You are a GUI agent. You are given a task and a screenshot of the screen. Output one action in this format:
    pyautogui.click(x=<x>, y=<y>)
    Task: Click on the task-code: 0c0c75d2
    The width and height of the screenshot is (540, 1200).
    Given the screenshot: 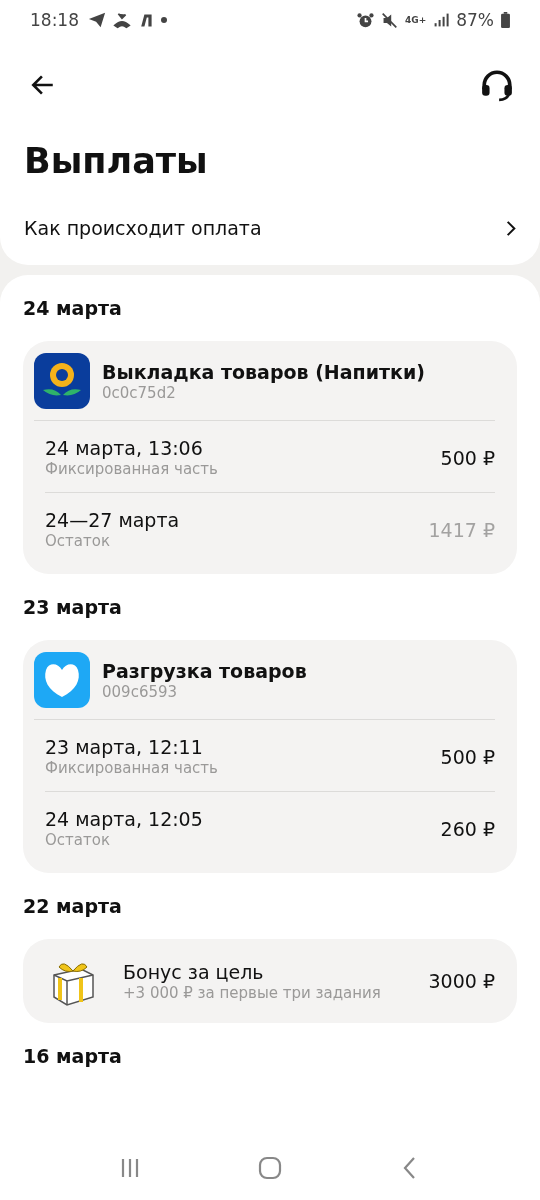 What is the action you would take?
    pyautogui.click(x=139, y=392)
    